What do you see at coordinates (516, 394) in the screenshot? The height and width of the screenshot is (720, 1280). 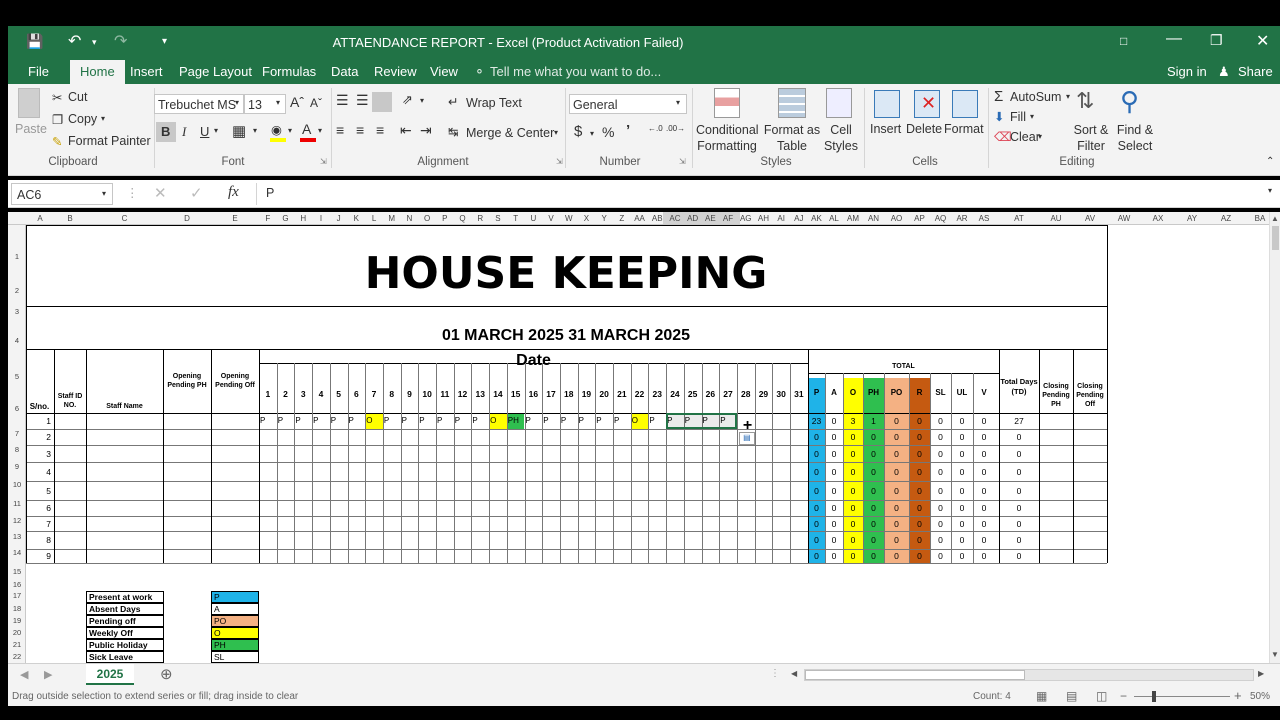 I see `day-header-15: 15` at bounding box center [516, 394].